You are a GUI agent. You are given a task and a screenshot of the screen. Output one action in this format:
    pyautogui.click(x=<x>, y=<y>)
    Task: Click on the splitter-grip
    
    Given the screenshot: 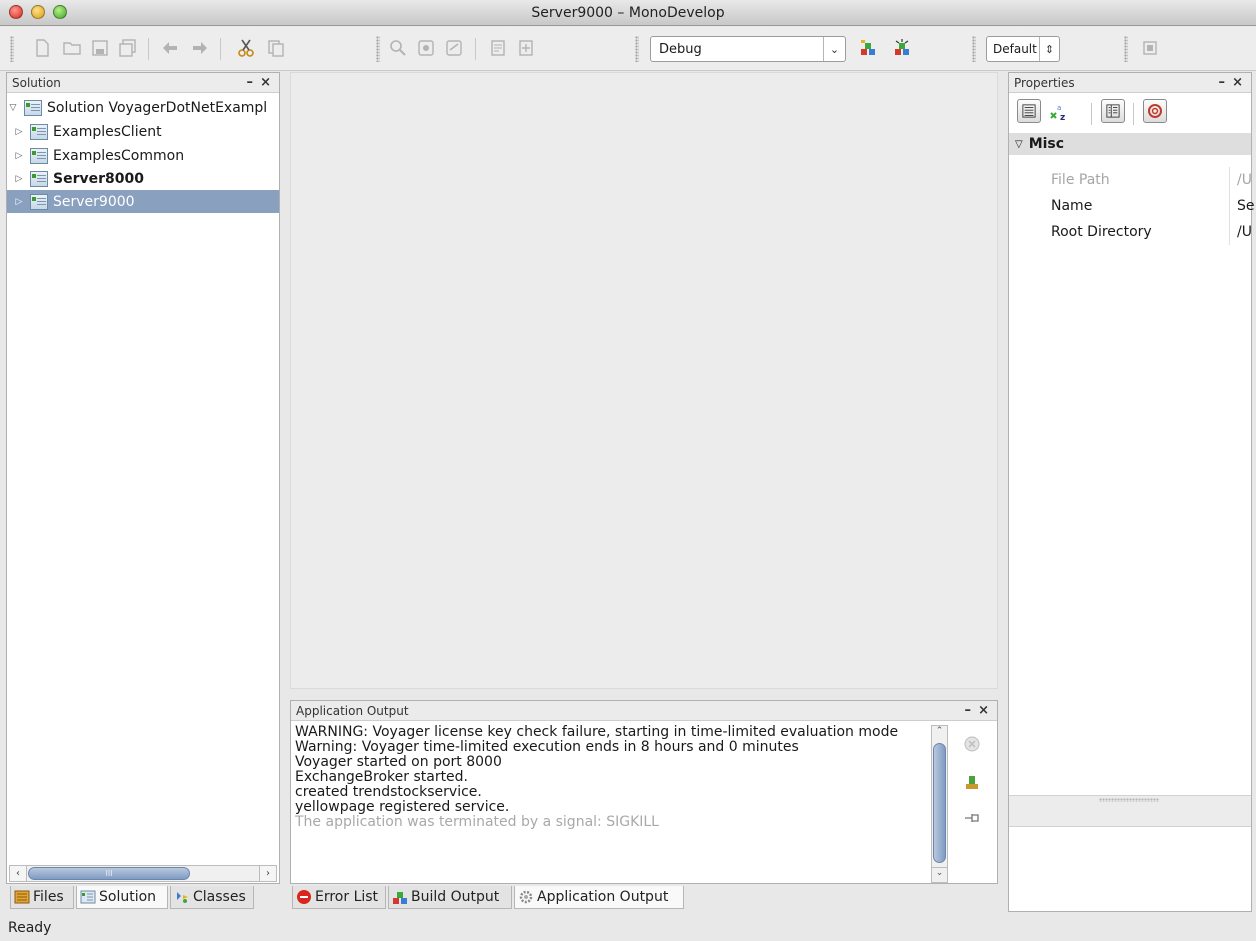 What is the action you would take?
    pyautogui.click(x=1129, y=800)
    